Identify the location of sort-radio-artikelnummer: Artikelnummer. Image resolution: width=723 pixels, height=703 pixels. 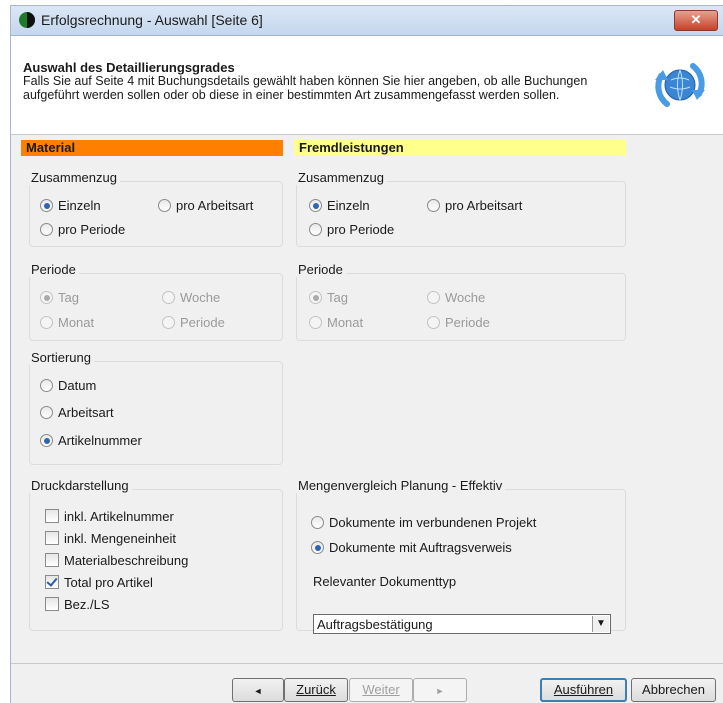
(91, 440).